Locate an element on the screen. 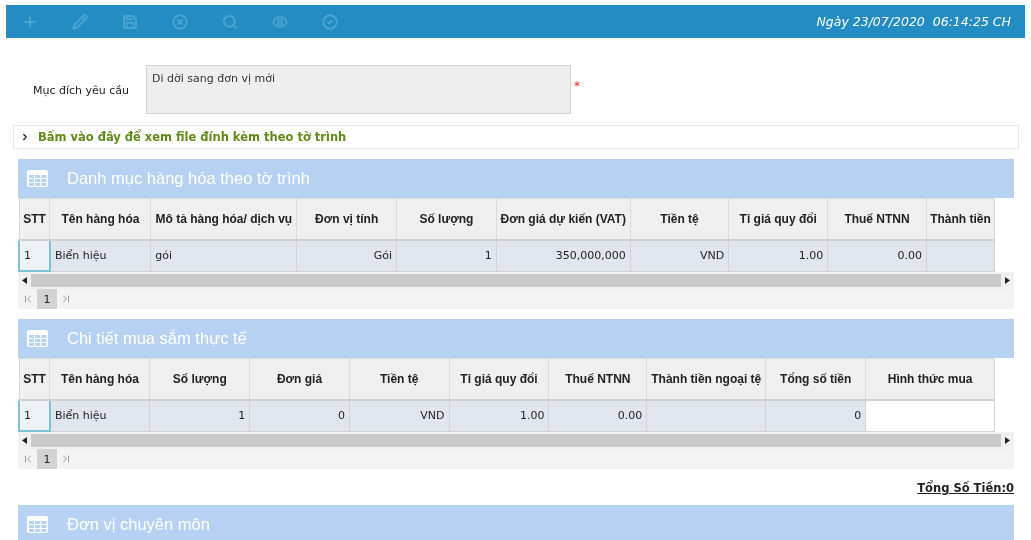 This screenshot has width=1031, height=540. column-header: Thành tiền is located at coordinates (960, 219).